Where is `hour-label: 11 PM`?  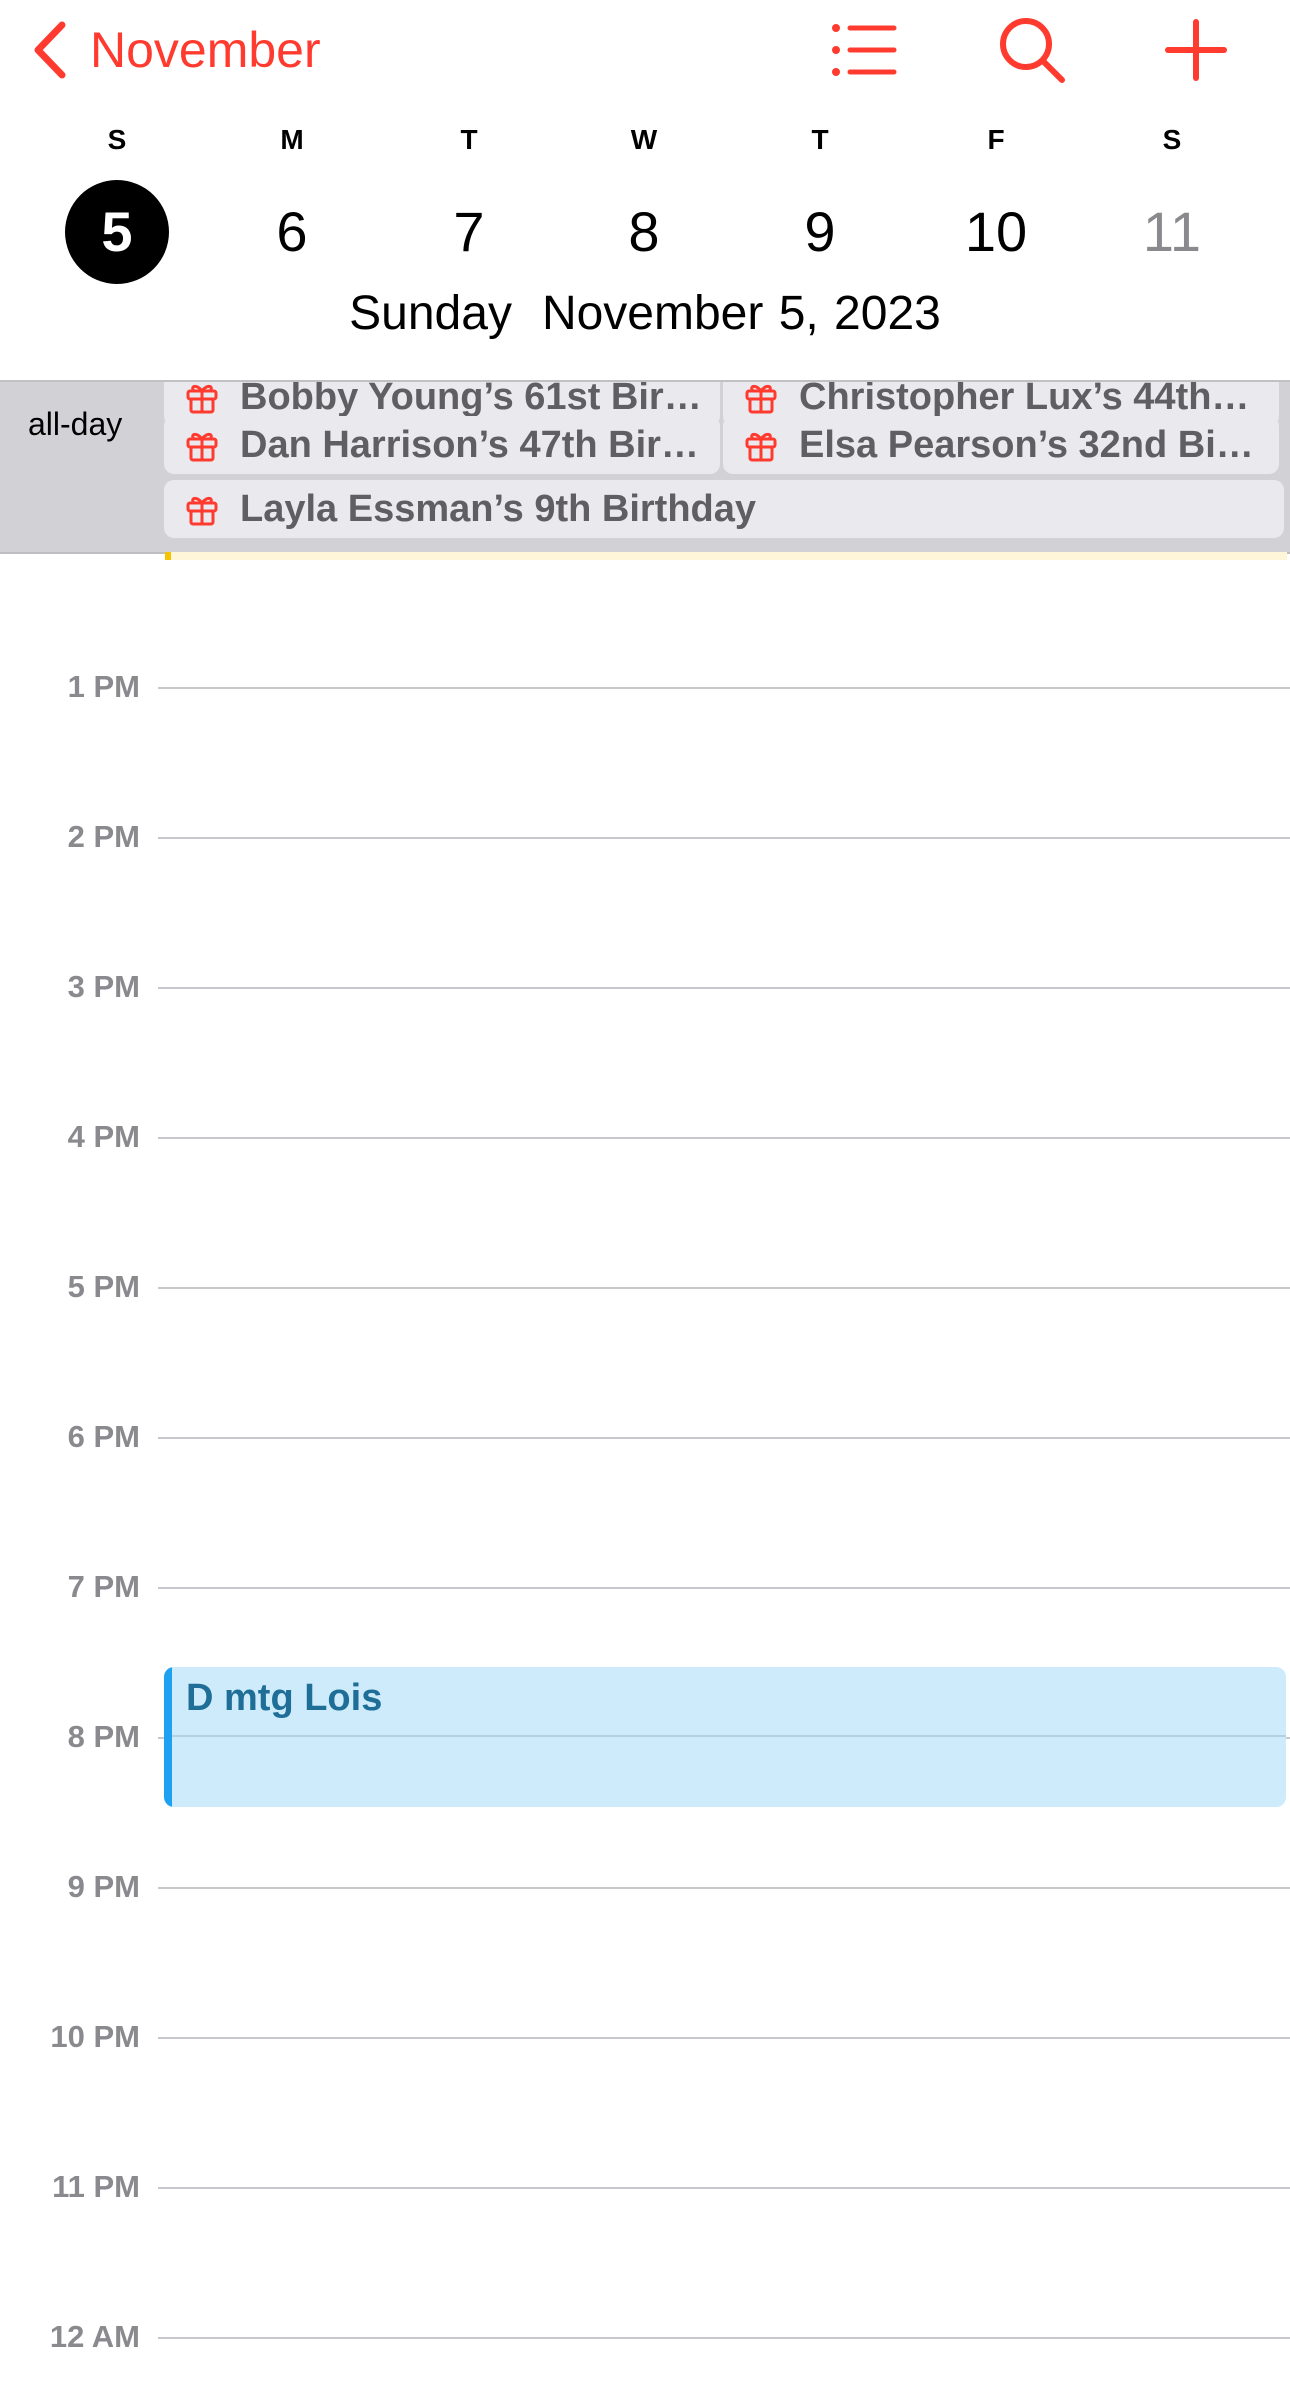
hour-label: 11 PM is located at coordinates (96, 2186).